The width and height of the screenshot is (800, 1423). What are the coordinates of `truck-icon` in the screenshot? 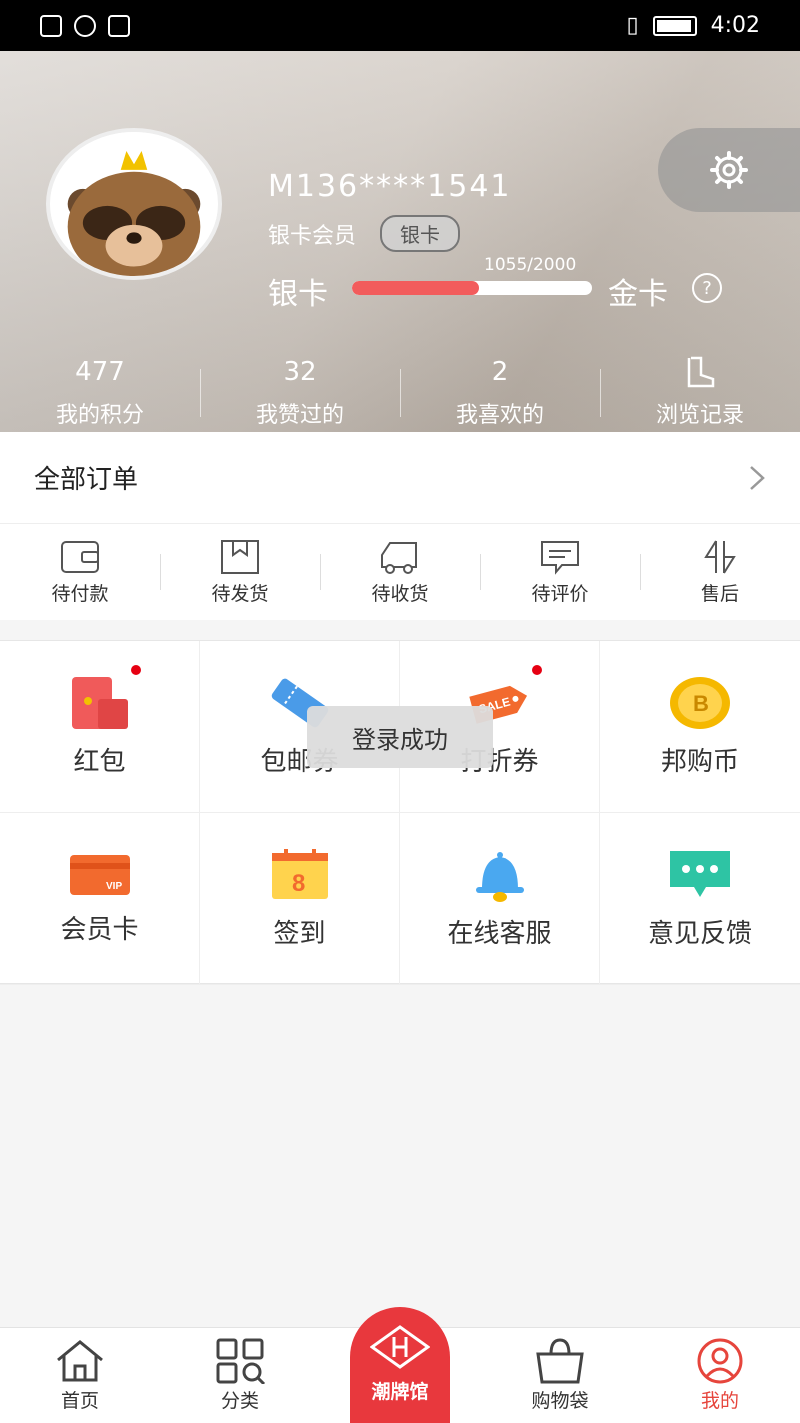 It's located at (399, 557).